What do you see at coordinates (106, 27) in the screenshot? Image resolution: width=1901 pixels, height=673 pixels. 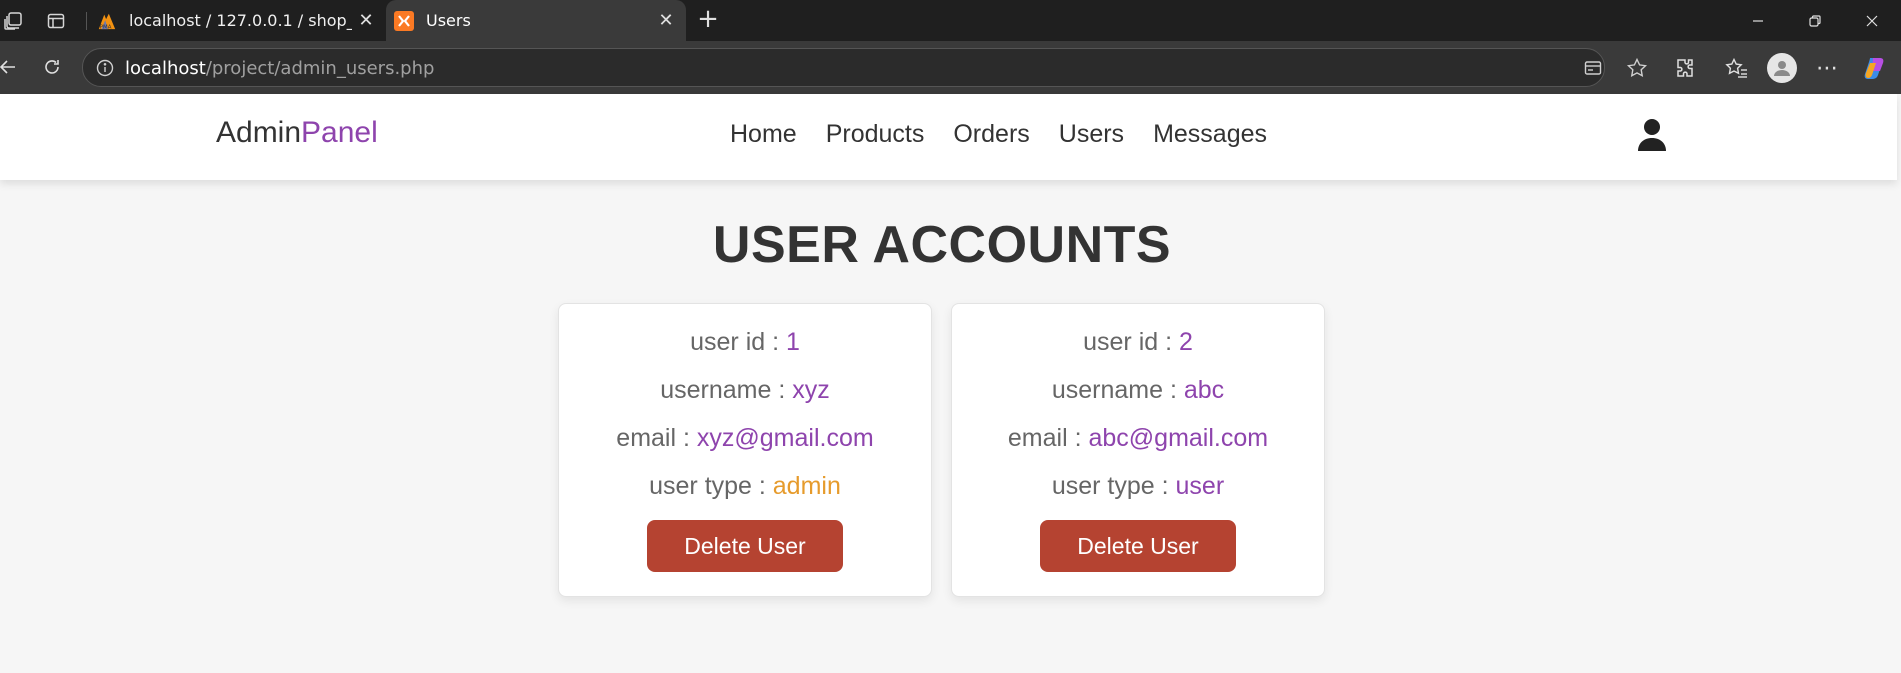 I see `svg-text: PMA` at bounding box center [106, 27].